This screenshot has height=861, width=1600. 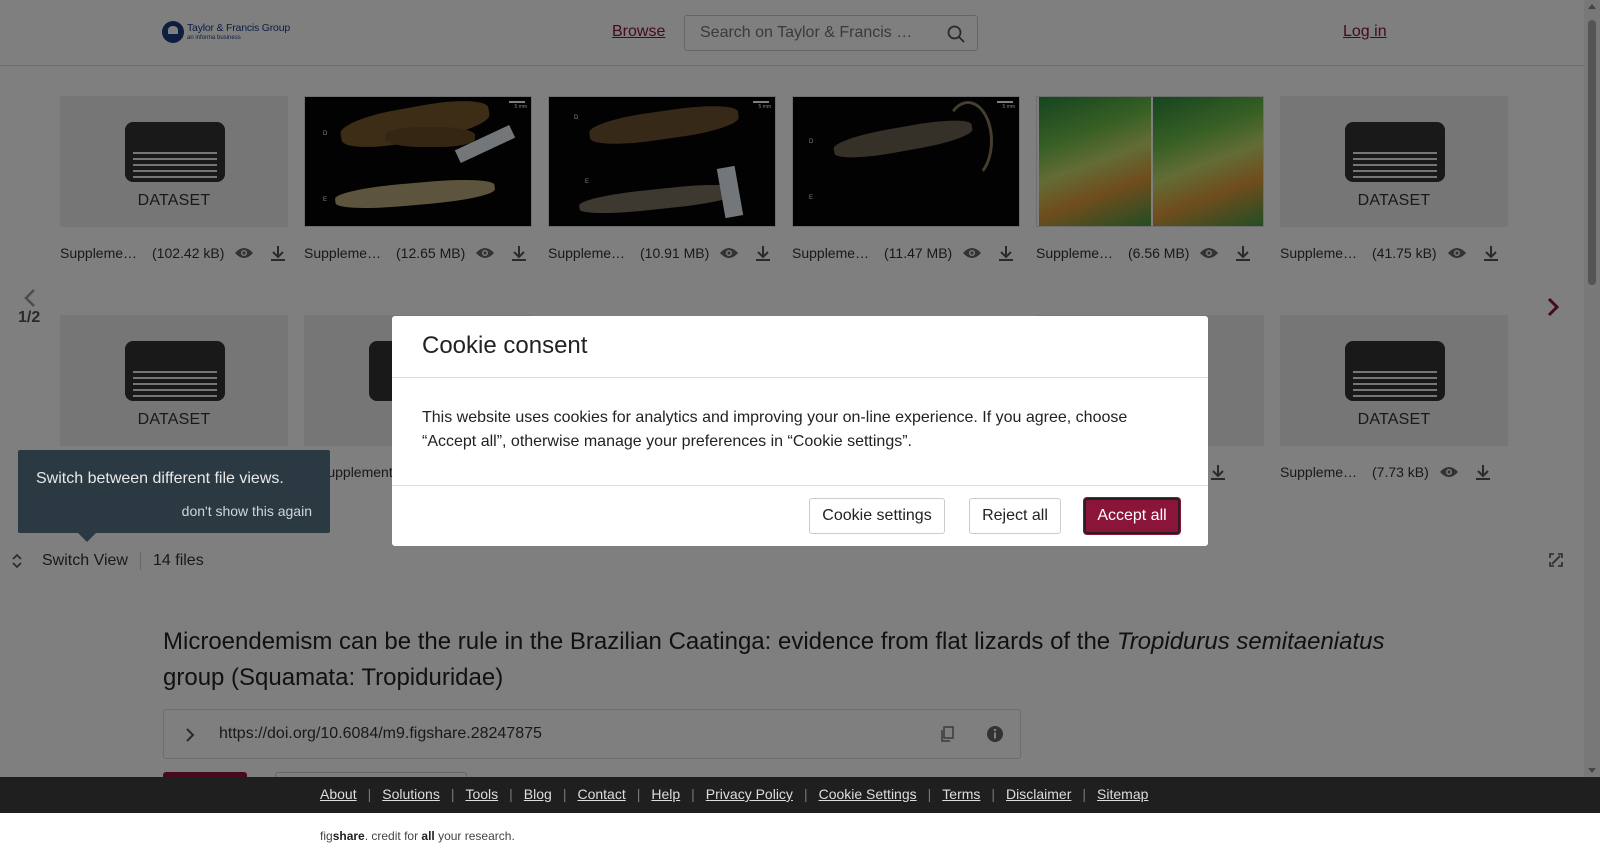 I want to click on footer-link-contact: Contact, so click(x=601, y=794).